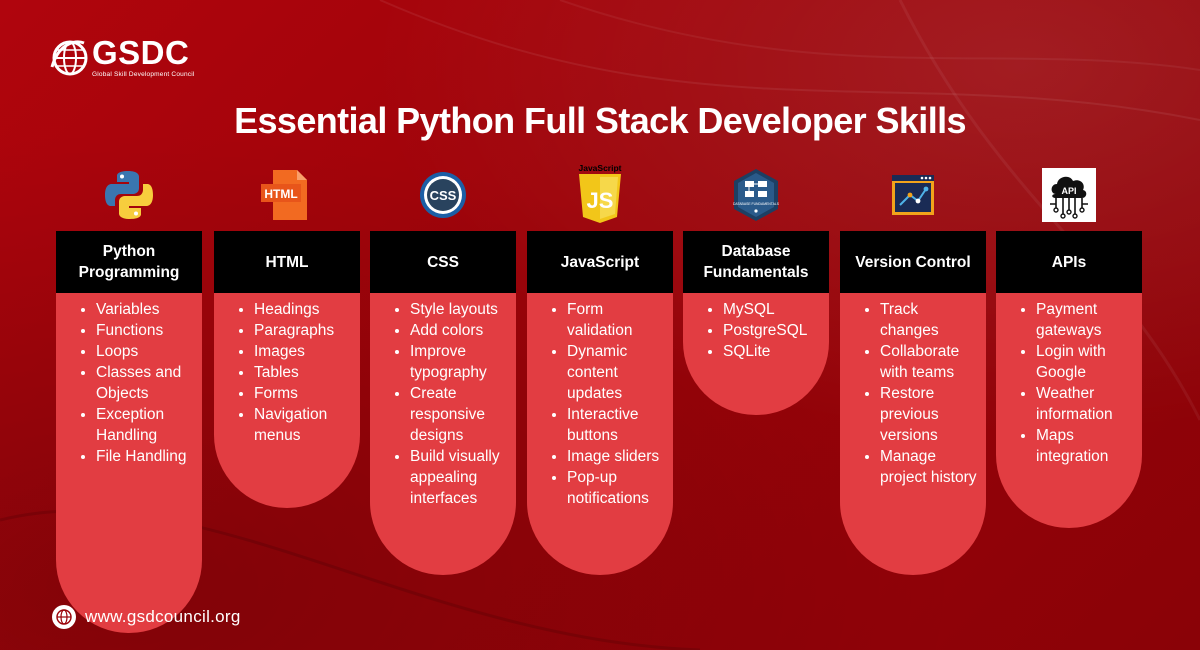  I want to click on list-item: Payment gateways, so click(1086, 320).